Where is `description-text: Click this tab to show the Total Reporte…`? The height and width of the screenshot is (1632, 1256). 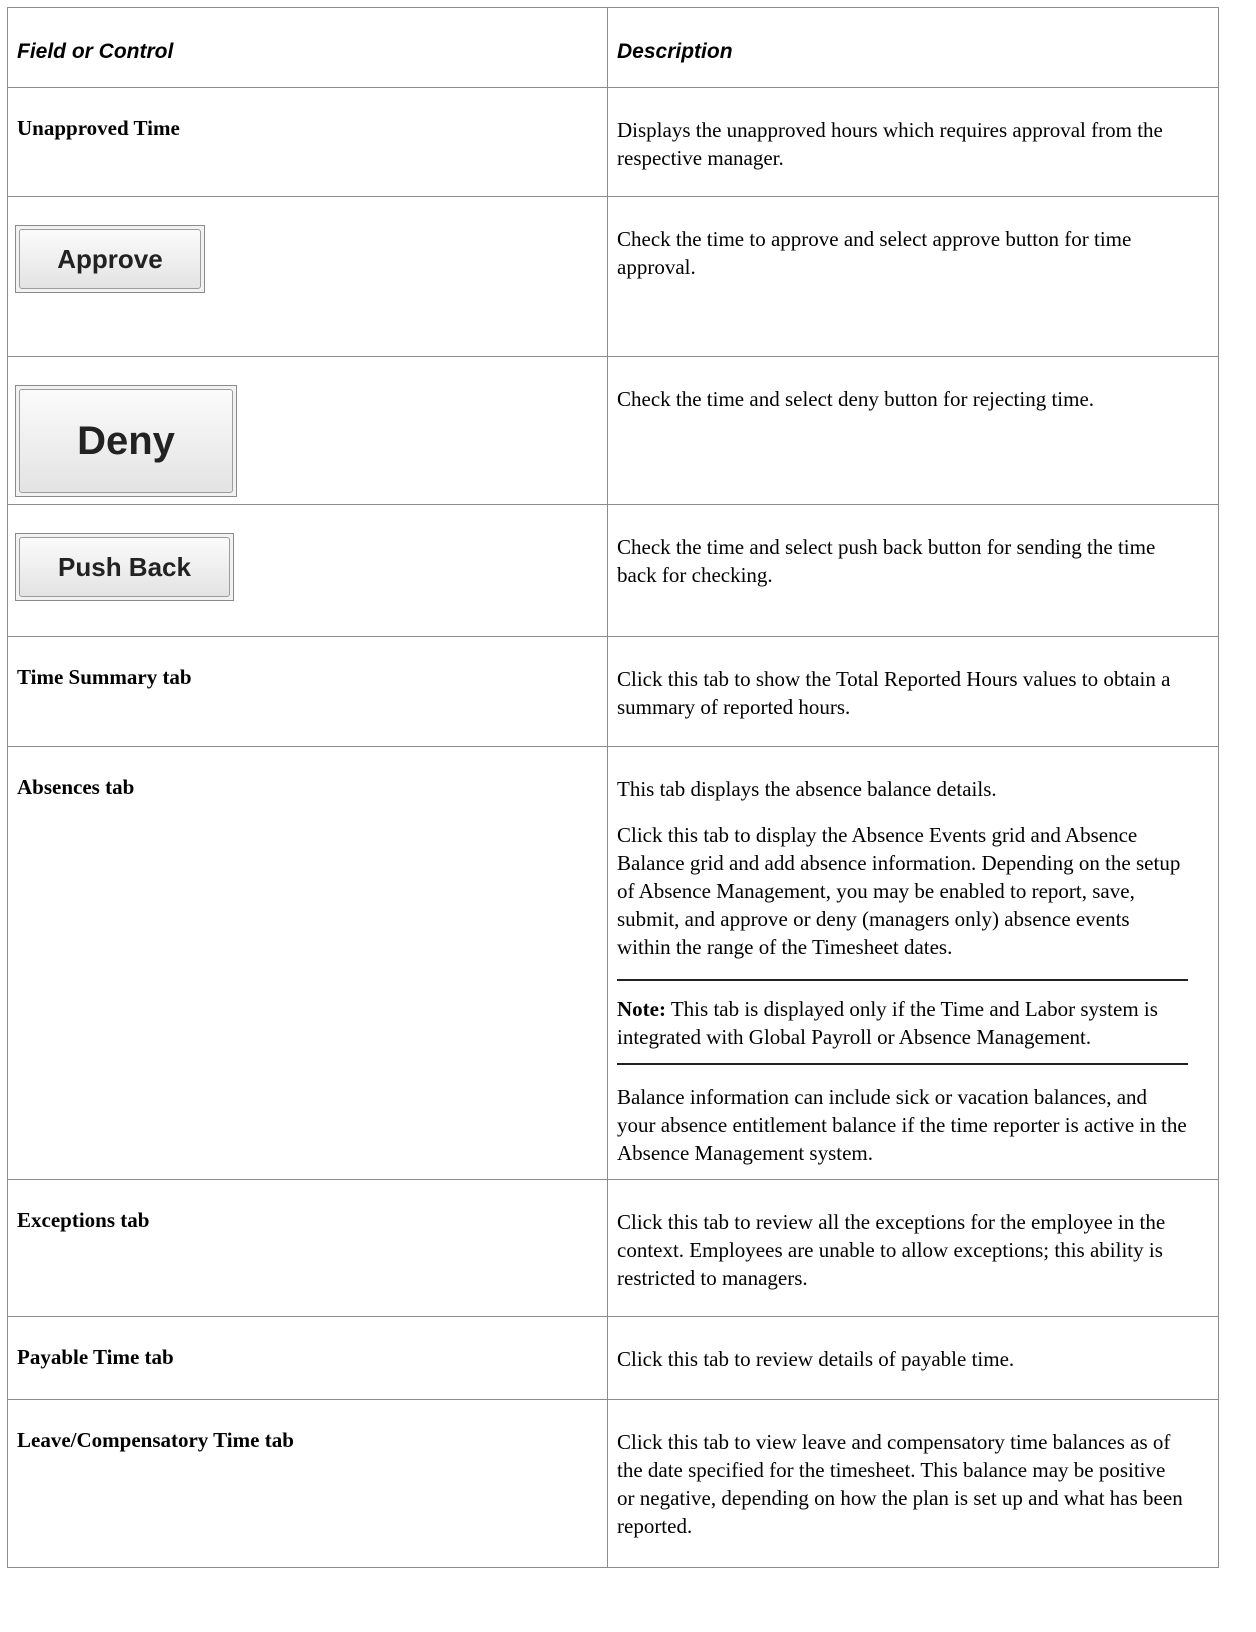 description-text: Click this tab to show the Total Reporte… is located at coordinates (894, 693).